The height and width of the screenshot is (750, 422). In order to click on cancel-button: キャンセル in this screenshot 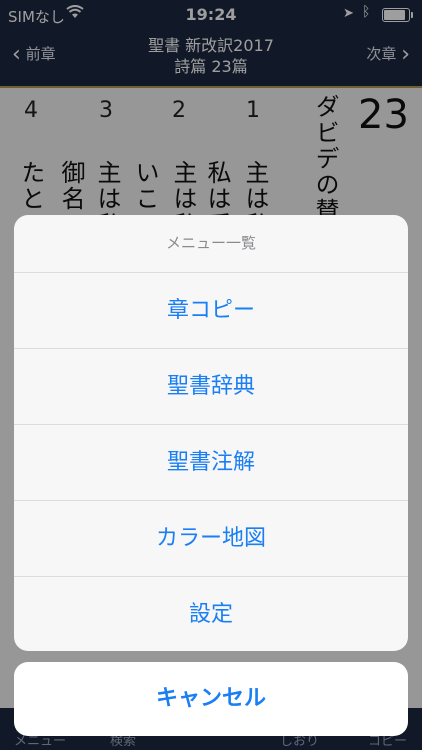, I will do `click(211, 699)`.